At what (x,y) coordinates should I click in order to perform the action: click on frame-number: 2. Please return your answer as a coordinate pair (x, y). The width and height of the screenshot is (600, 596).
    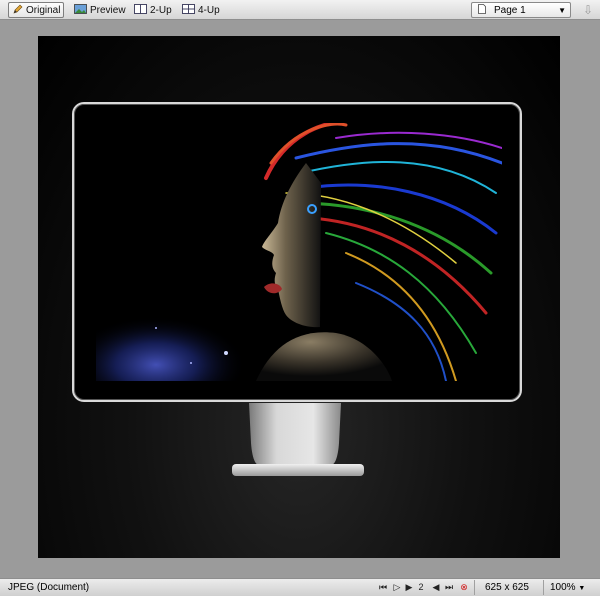
    Looking at the image, I should click on (421, 587).